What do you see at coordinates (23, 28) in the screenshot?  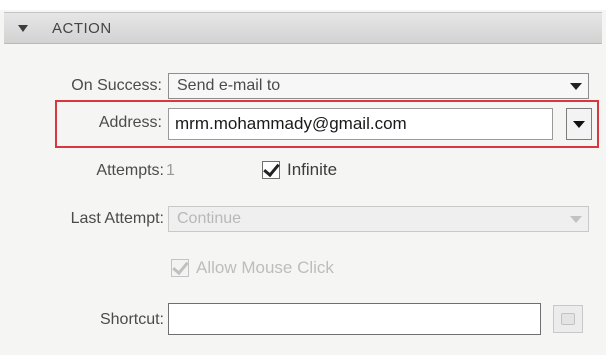 I see `collapse-triangle-icon` at bounding box center [23, 28].